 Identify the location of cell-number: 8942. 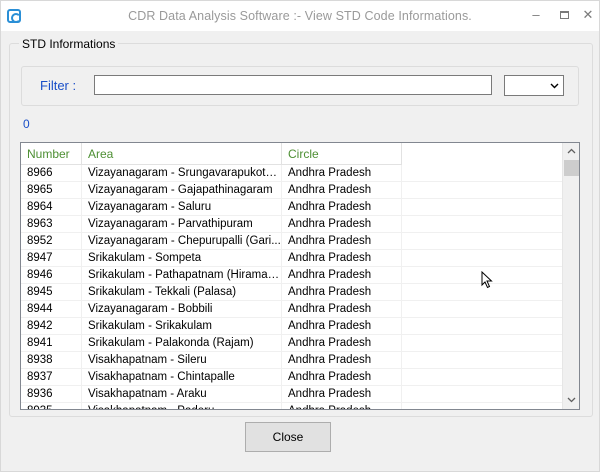
(51, 326).